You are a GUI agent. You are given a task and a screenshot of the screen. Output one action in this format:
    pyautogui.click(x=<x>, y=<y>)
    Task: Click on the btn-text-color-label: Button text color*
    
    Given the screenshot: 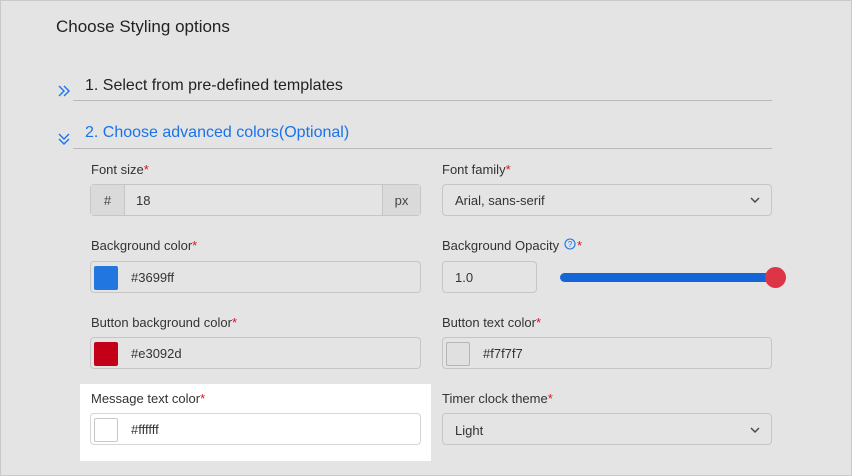 What is the action you would take?
    pyautogui.click(x=492, y=322)
    